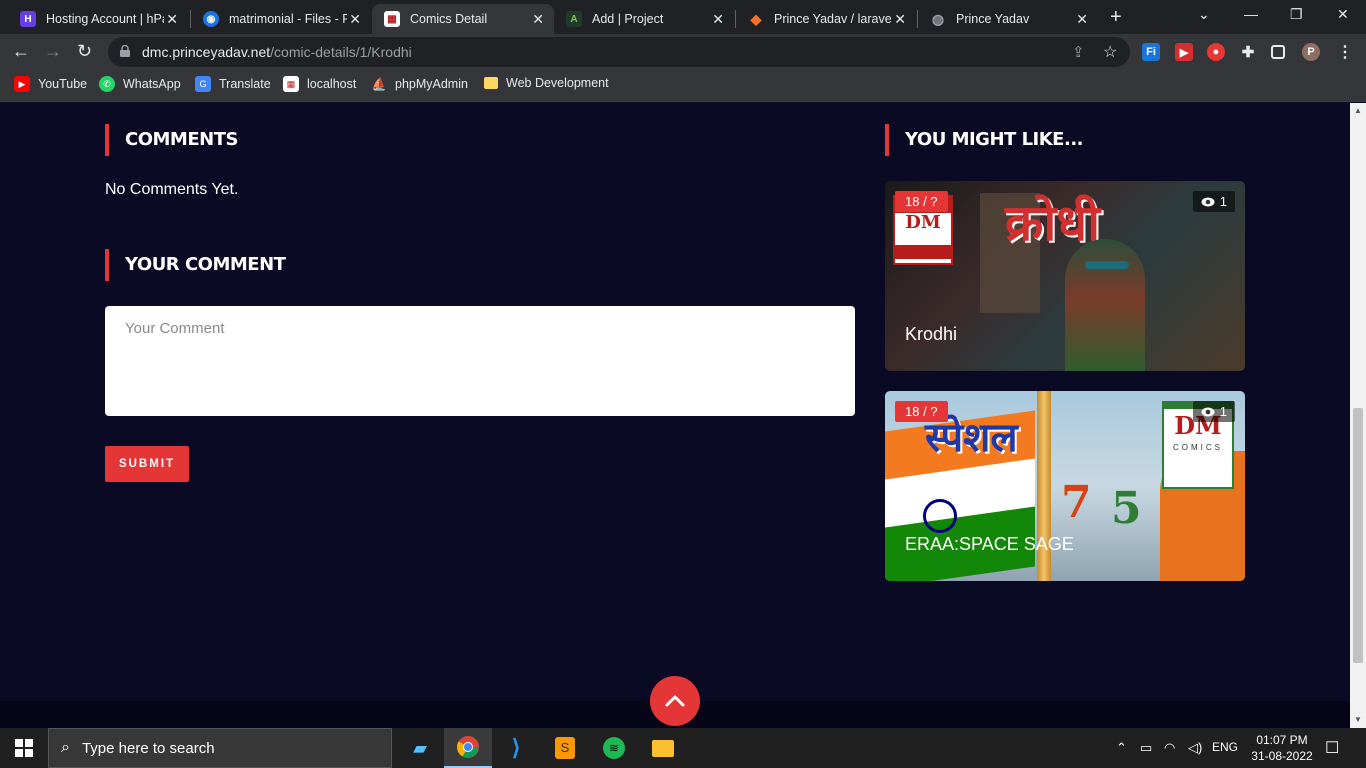  Describe the element at coordinates (480, 361) in the screenshot. I see `comment-textarea` at that location.